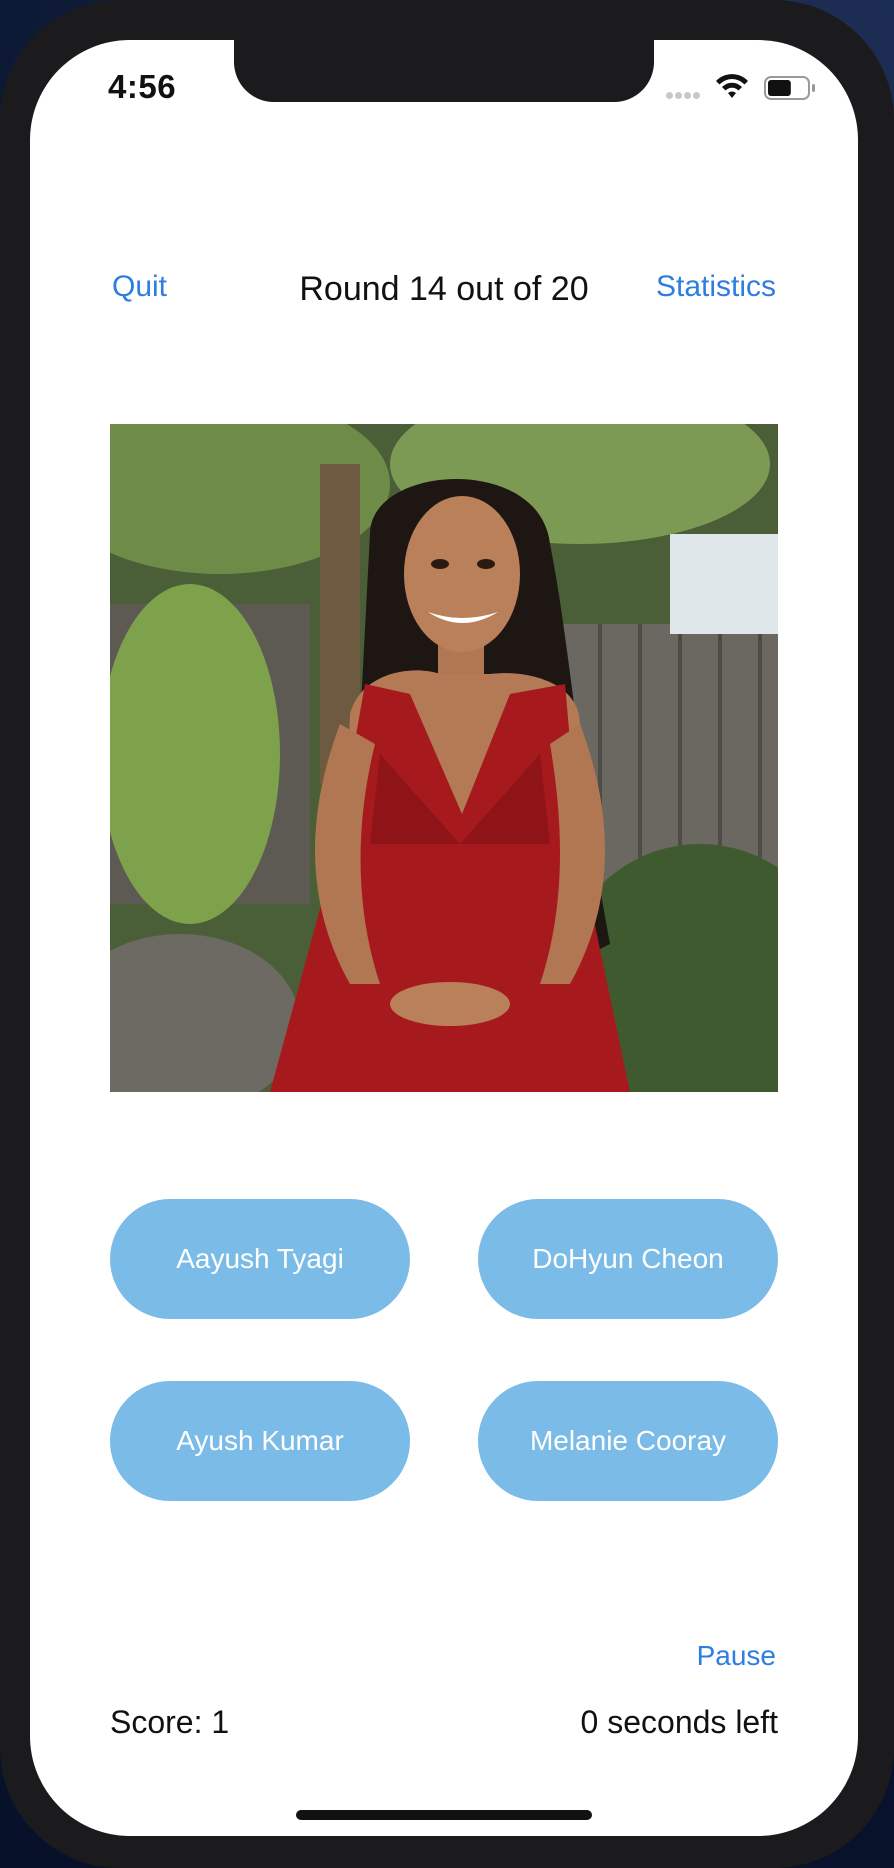 This screenshot has width=894, height=1868. Describe the element at coordinates (628, 1441) in the screenshot. I see `answer-button-4: Melanie Cooray` at that location.